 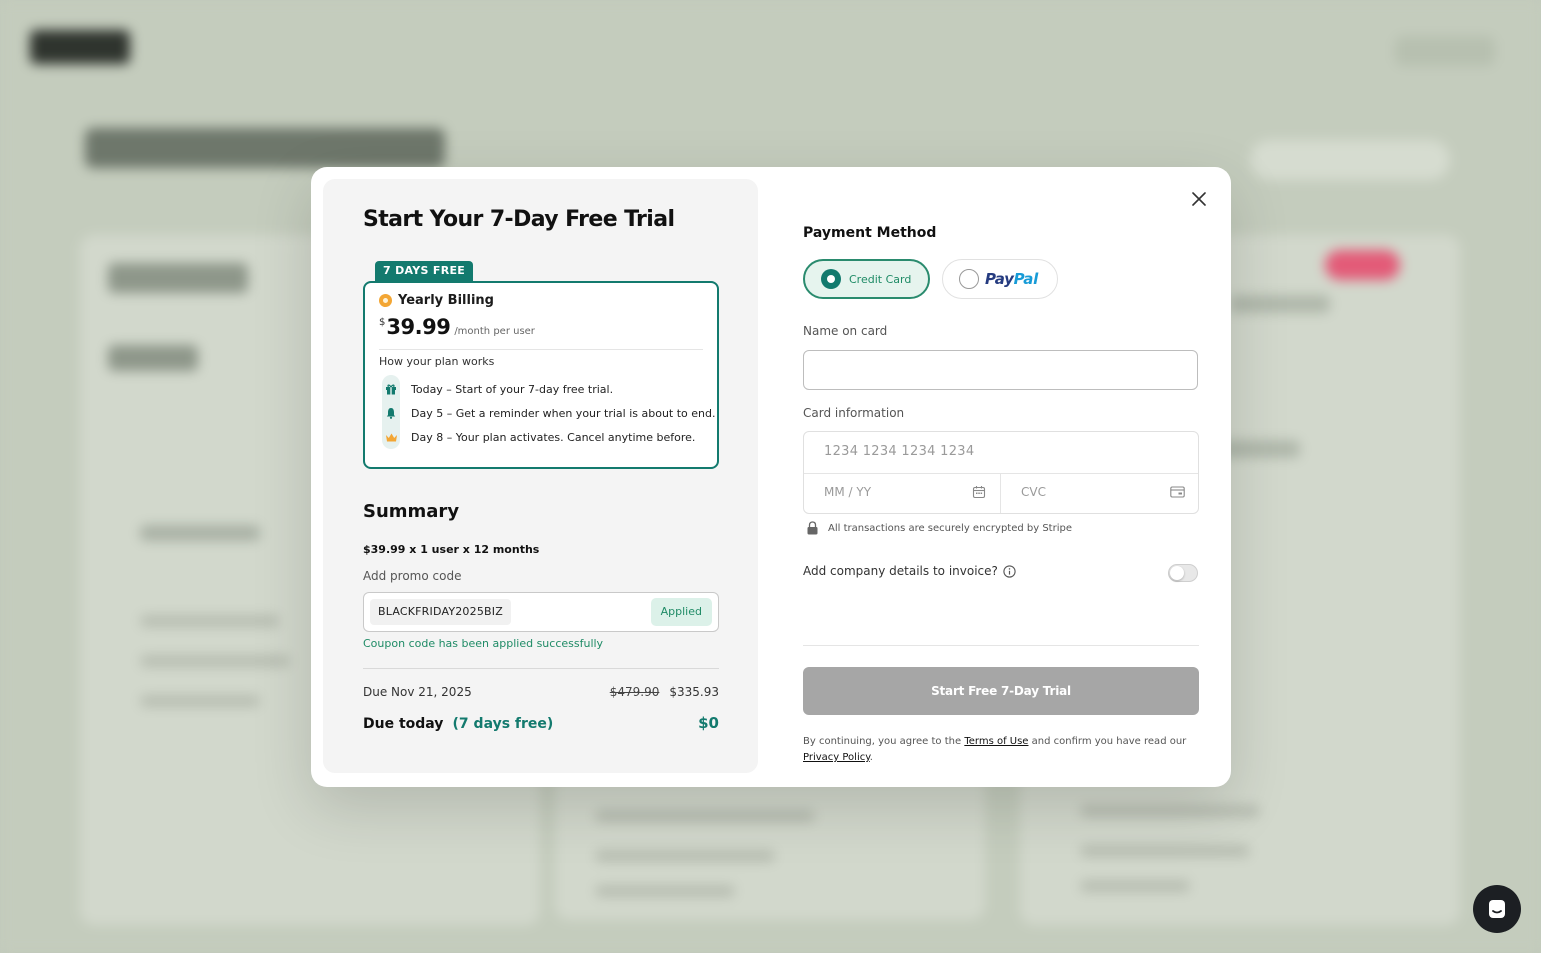 What do you see at coordinates (969, 279) in the screenshot?
I see `radio-unselected-icon` at bounding box center [969, 279].